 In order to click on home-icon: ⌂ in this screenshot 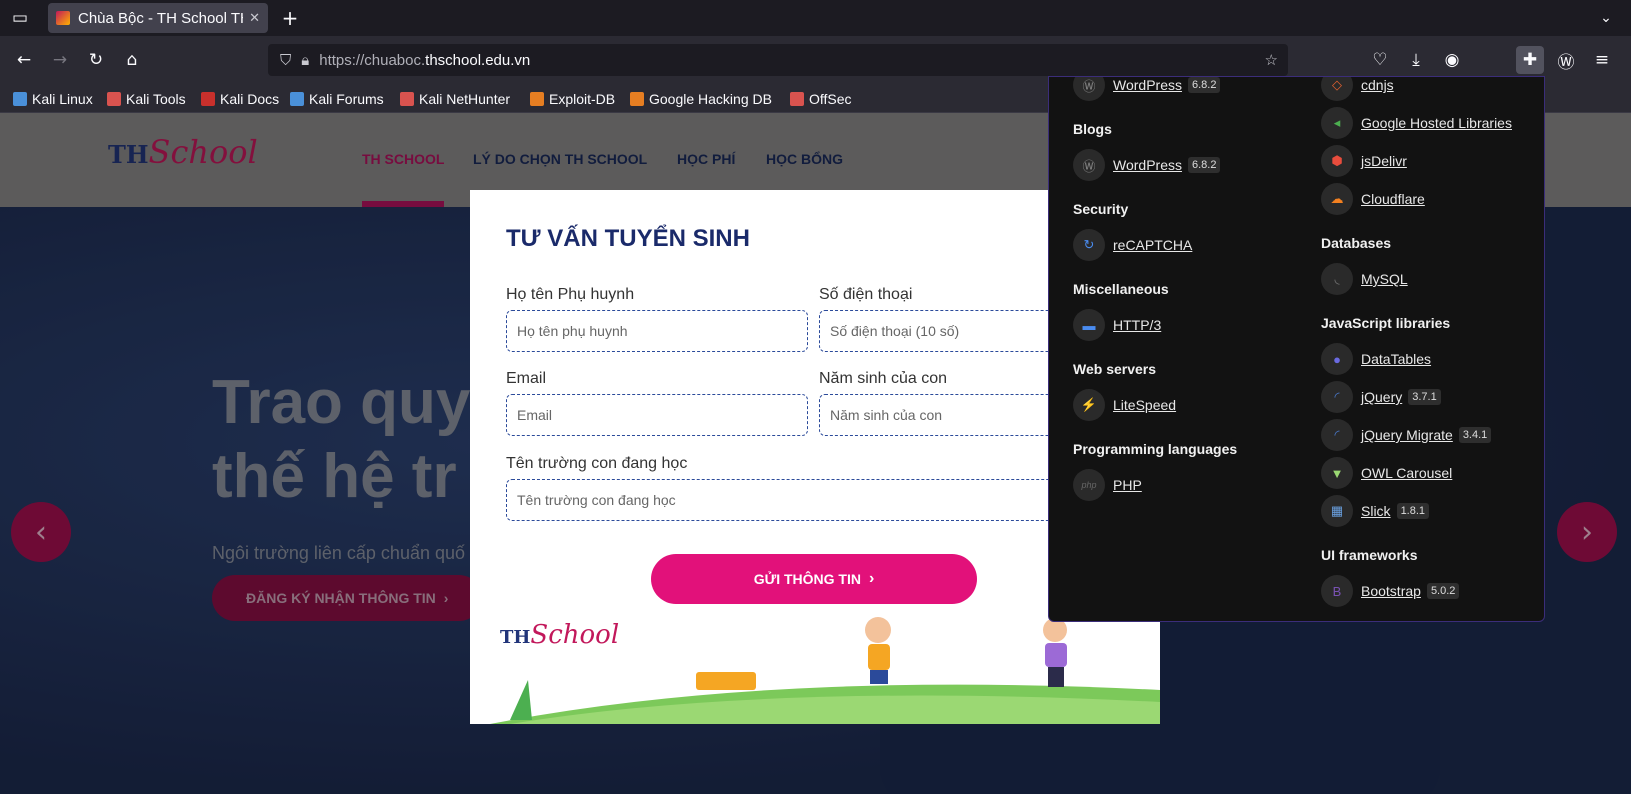, I will do `click(132, 60)`.